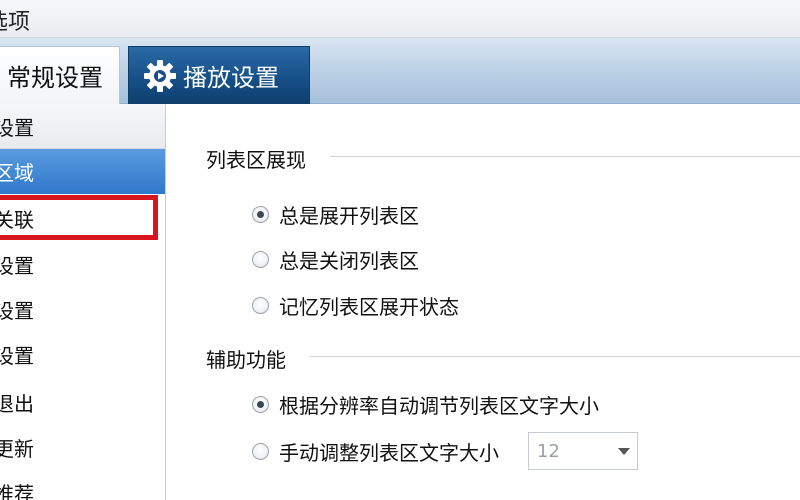 This screenshot has width=800, height=500. What do you see at coordinates (82, 126) in the screenshot?
I see `sidebar-item-settings: 设置` at bounding box center [82, 126].